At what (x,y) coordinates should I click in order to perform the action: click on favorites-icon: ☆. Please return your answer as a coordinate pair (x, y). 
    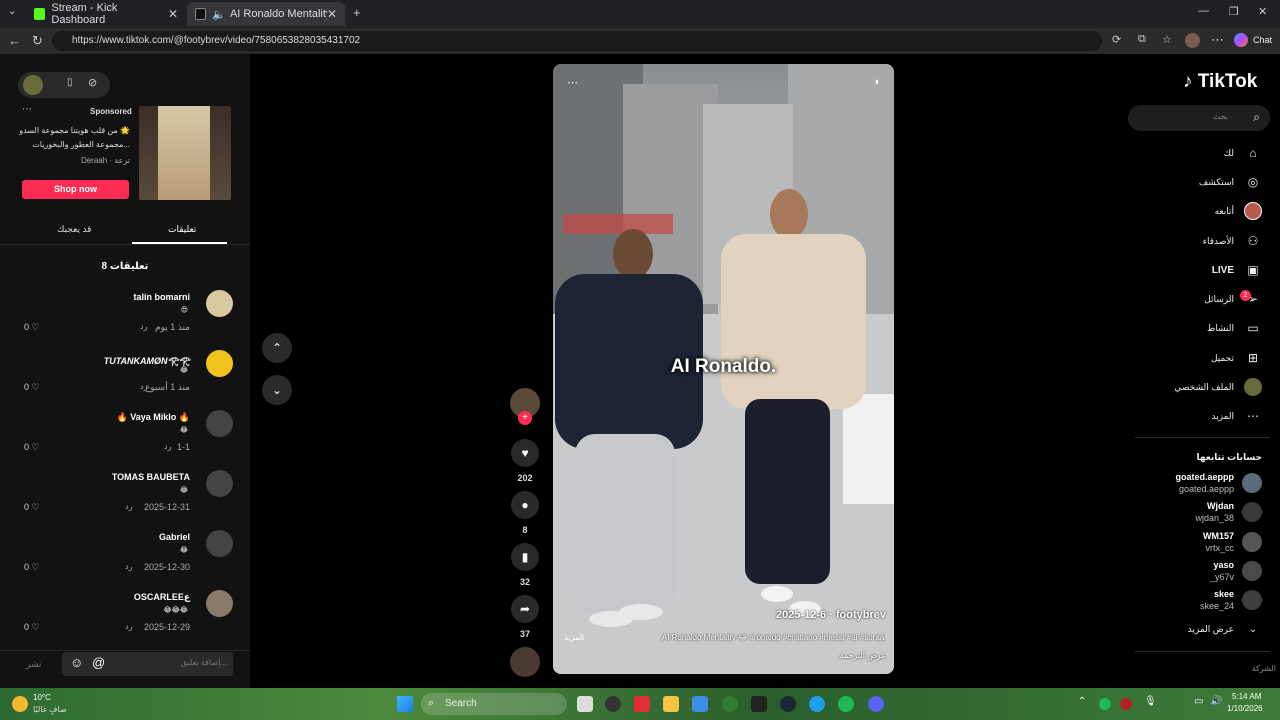
    Looking at the image, I should click on (1167, 39).